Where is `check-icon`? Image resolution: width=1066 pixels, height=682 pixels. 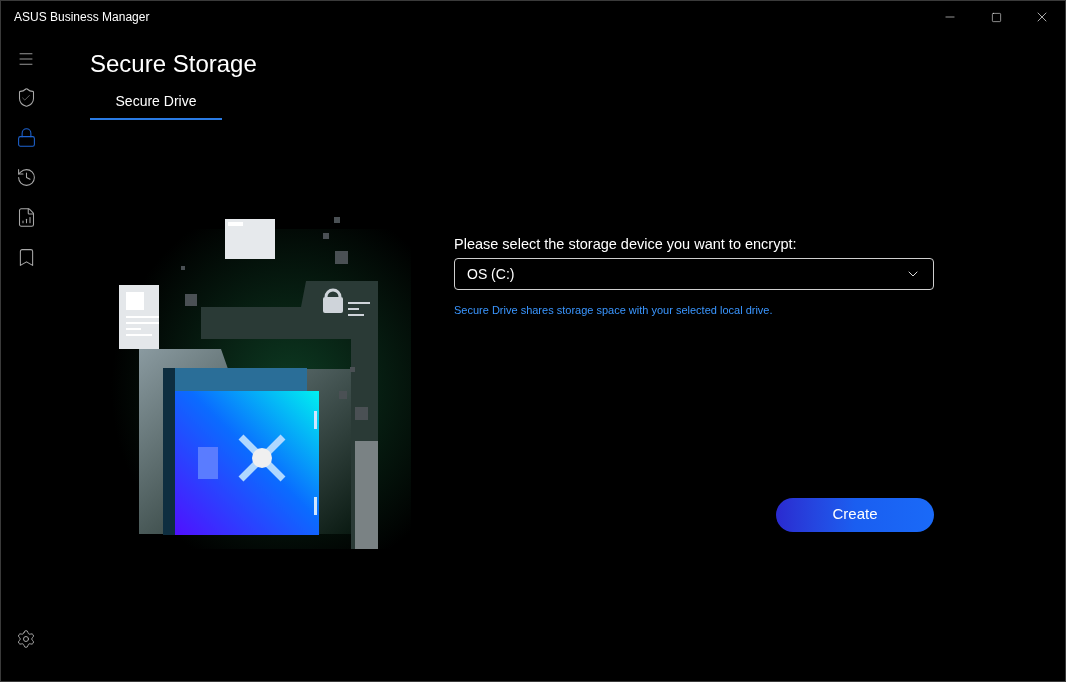
check-icon is located at coordinates (26, 98).